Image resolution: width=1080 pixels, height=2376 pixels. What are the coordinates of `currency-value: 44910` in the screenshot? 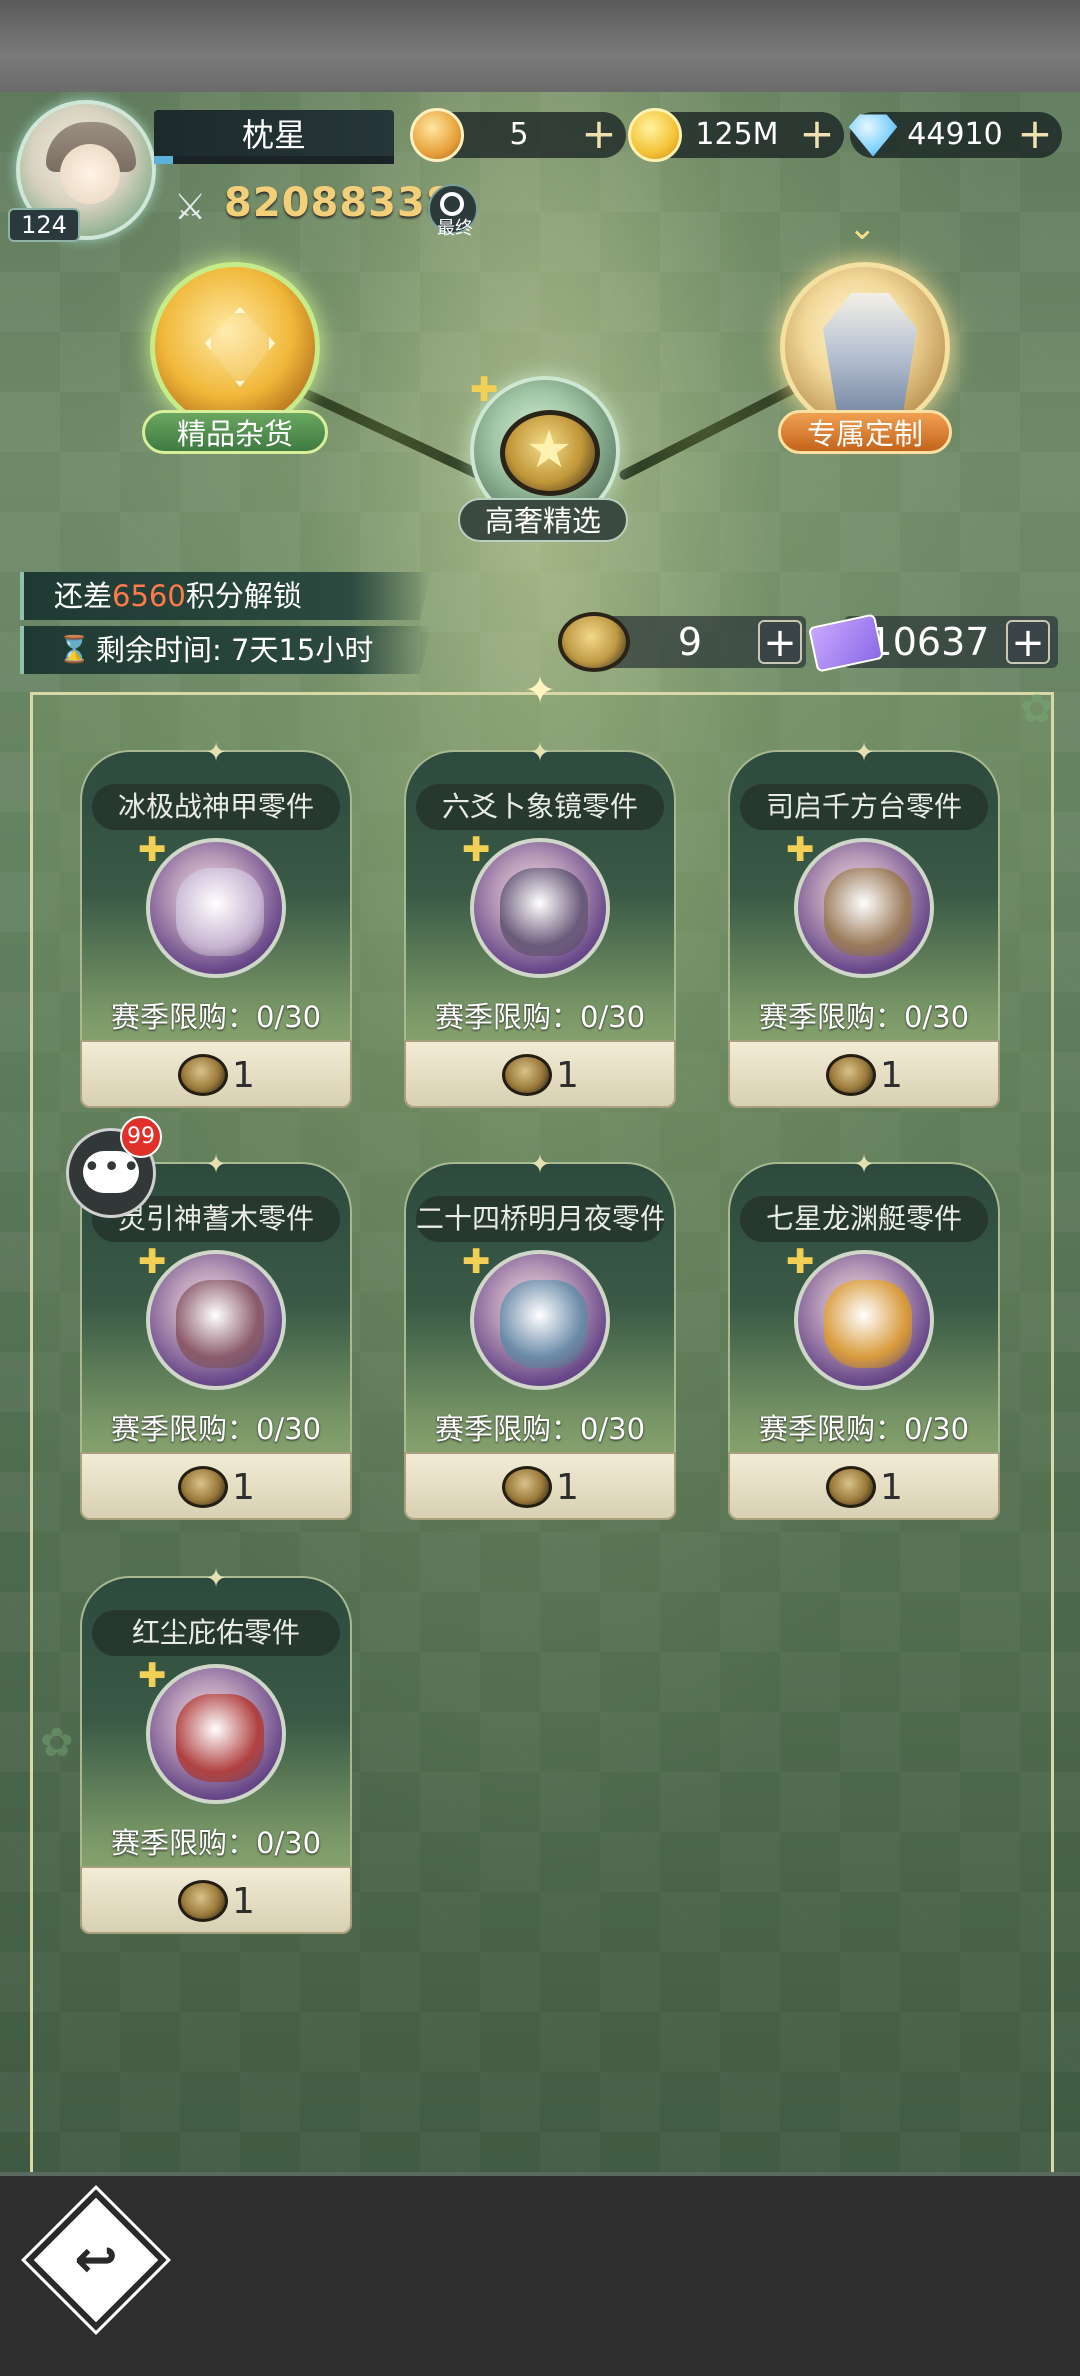 It's located at (955, 134).